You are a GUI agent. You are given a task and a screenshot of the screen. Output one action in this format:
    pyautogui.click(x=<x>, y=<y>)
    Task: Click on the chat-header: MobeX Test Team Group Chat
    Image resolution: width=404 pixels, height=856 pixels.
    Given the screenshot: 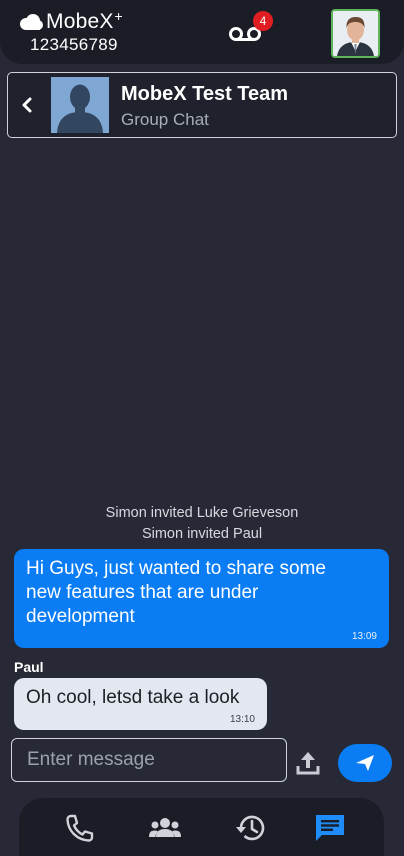 What is the action you would take?
    pyautogui.click(x=202, y=105)
    